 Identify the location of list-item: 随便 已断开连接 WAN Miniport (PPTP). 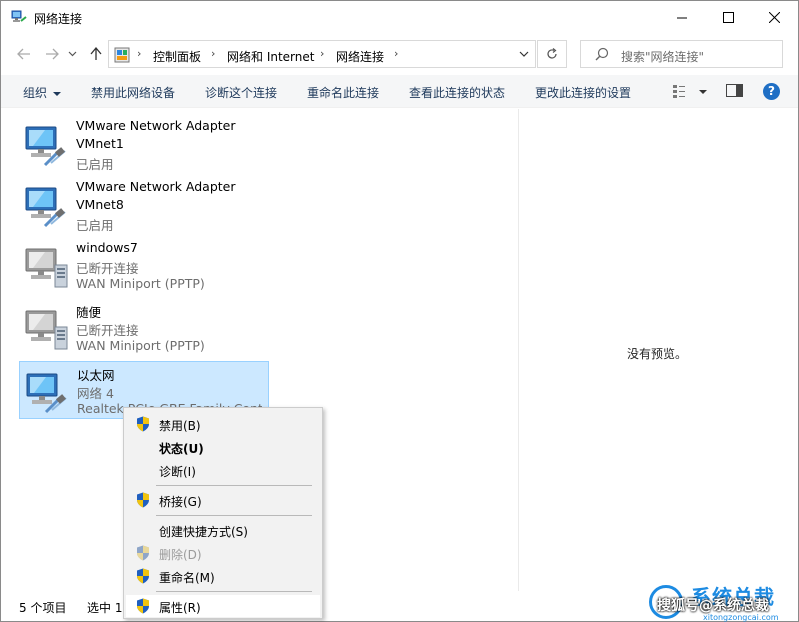
(144, 328).